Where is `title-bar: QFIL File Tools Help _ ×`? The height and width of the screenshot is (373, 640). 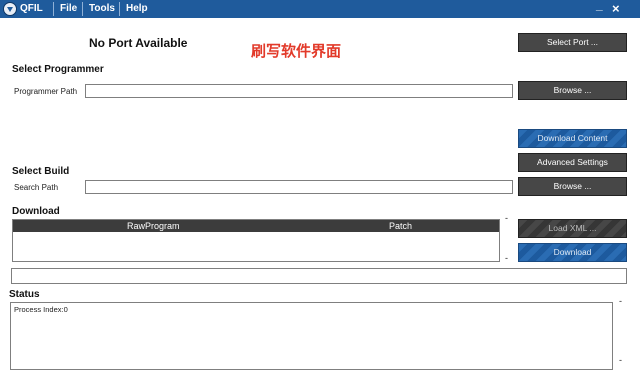 title-bar: QFIL File Tools Help _ × is located at coordinates (320, 9).